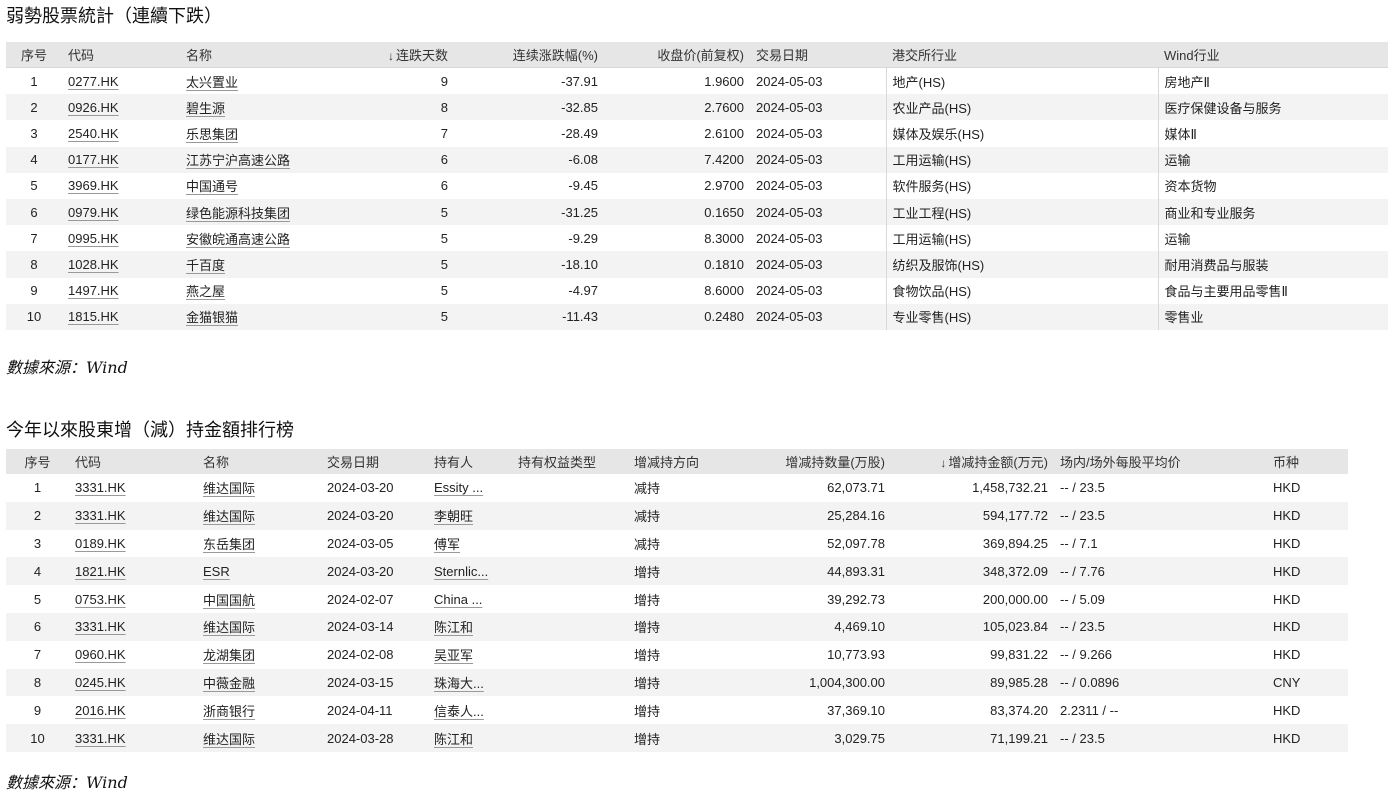  Describe the element at coordinates (1160, 461) in the screenshot. I see `col-header-avg-price: 场内/场外每股平均价` at that location.